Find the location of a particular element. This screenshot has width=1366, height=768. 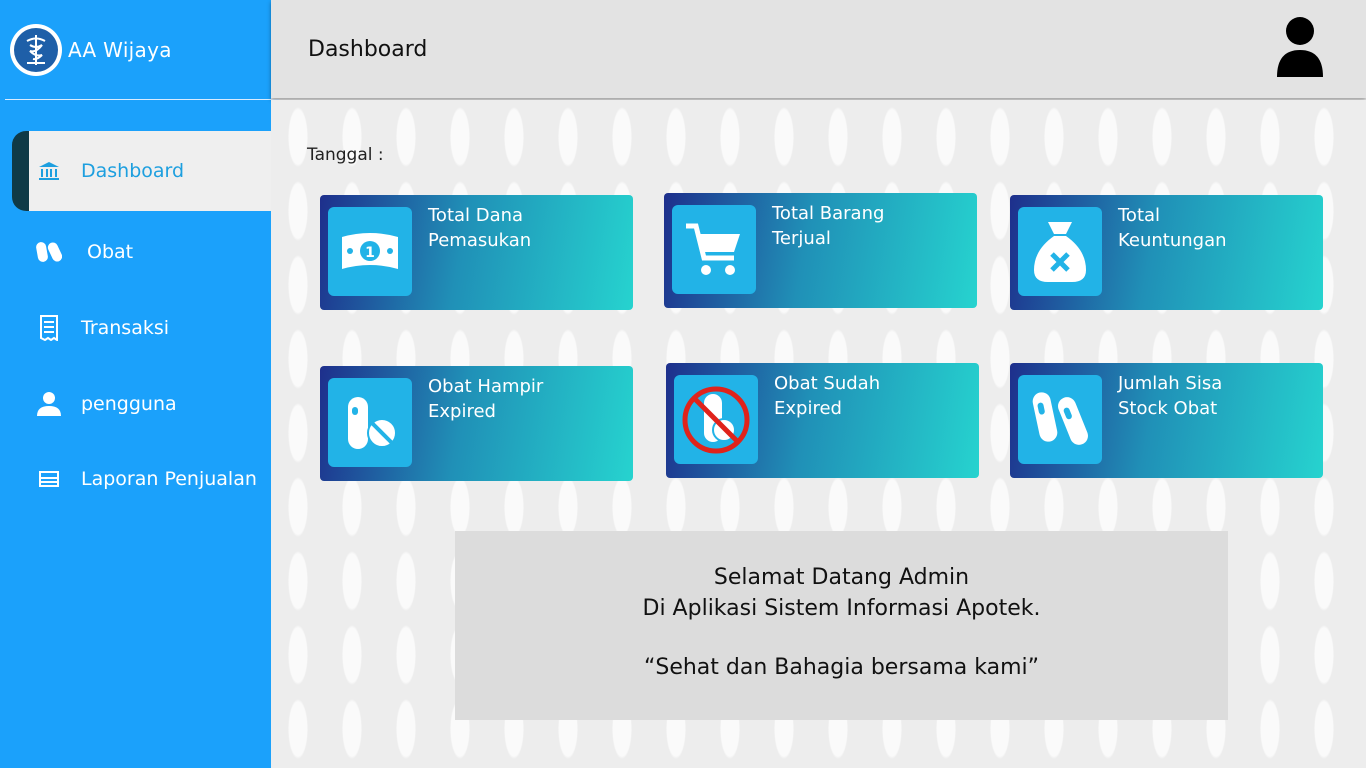

brand-name: AA Wijaya is located at coordinates (120, 50).